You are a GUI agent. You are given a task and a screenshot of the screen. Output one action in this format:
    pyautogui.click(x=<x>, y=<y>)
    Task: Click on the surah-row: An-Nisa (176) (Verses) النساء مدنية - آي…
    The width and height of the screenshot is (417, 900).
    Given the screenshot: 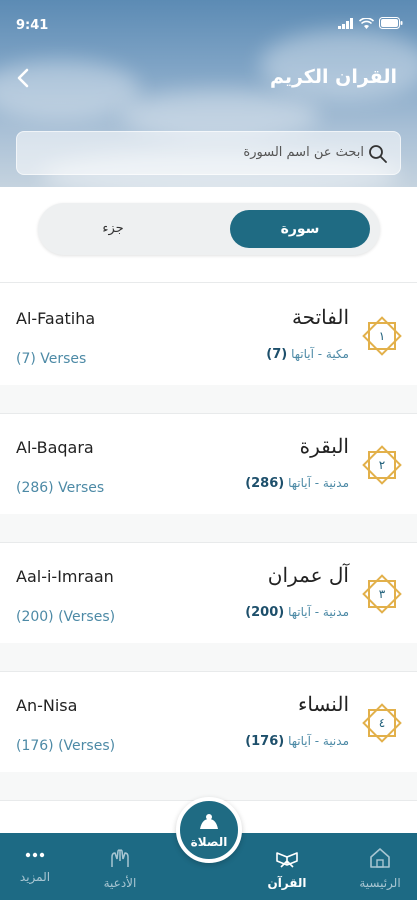 What is the action you would take?
    pyautogui.click(x=208, y=722)
    